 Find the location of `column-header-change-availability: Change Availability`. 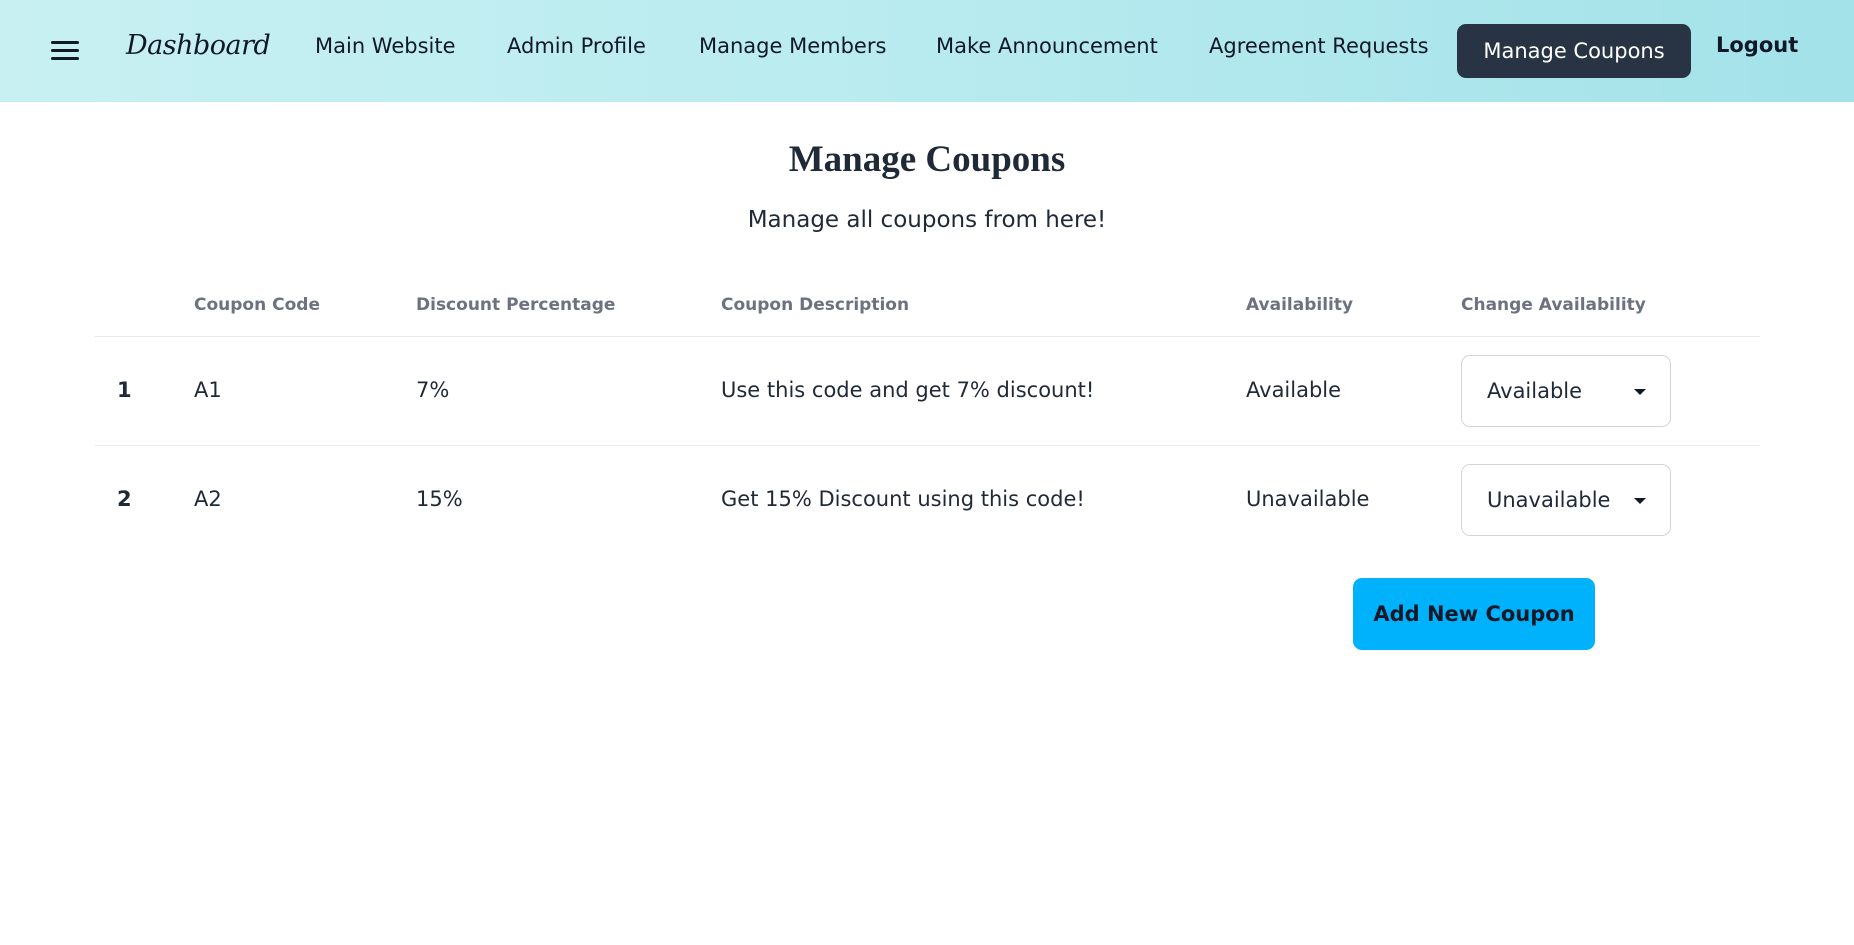

column-header-change-availability: Change Availability is located at coordinates (1553, 305).